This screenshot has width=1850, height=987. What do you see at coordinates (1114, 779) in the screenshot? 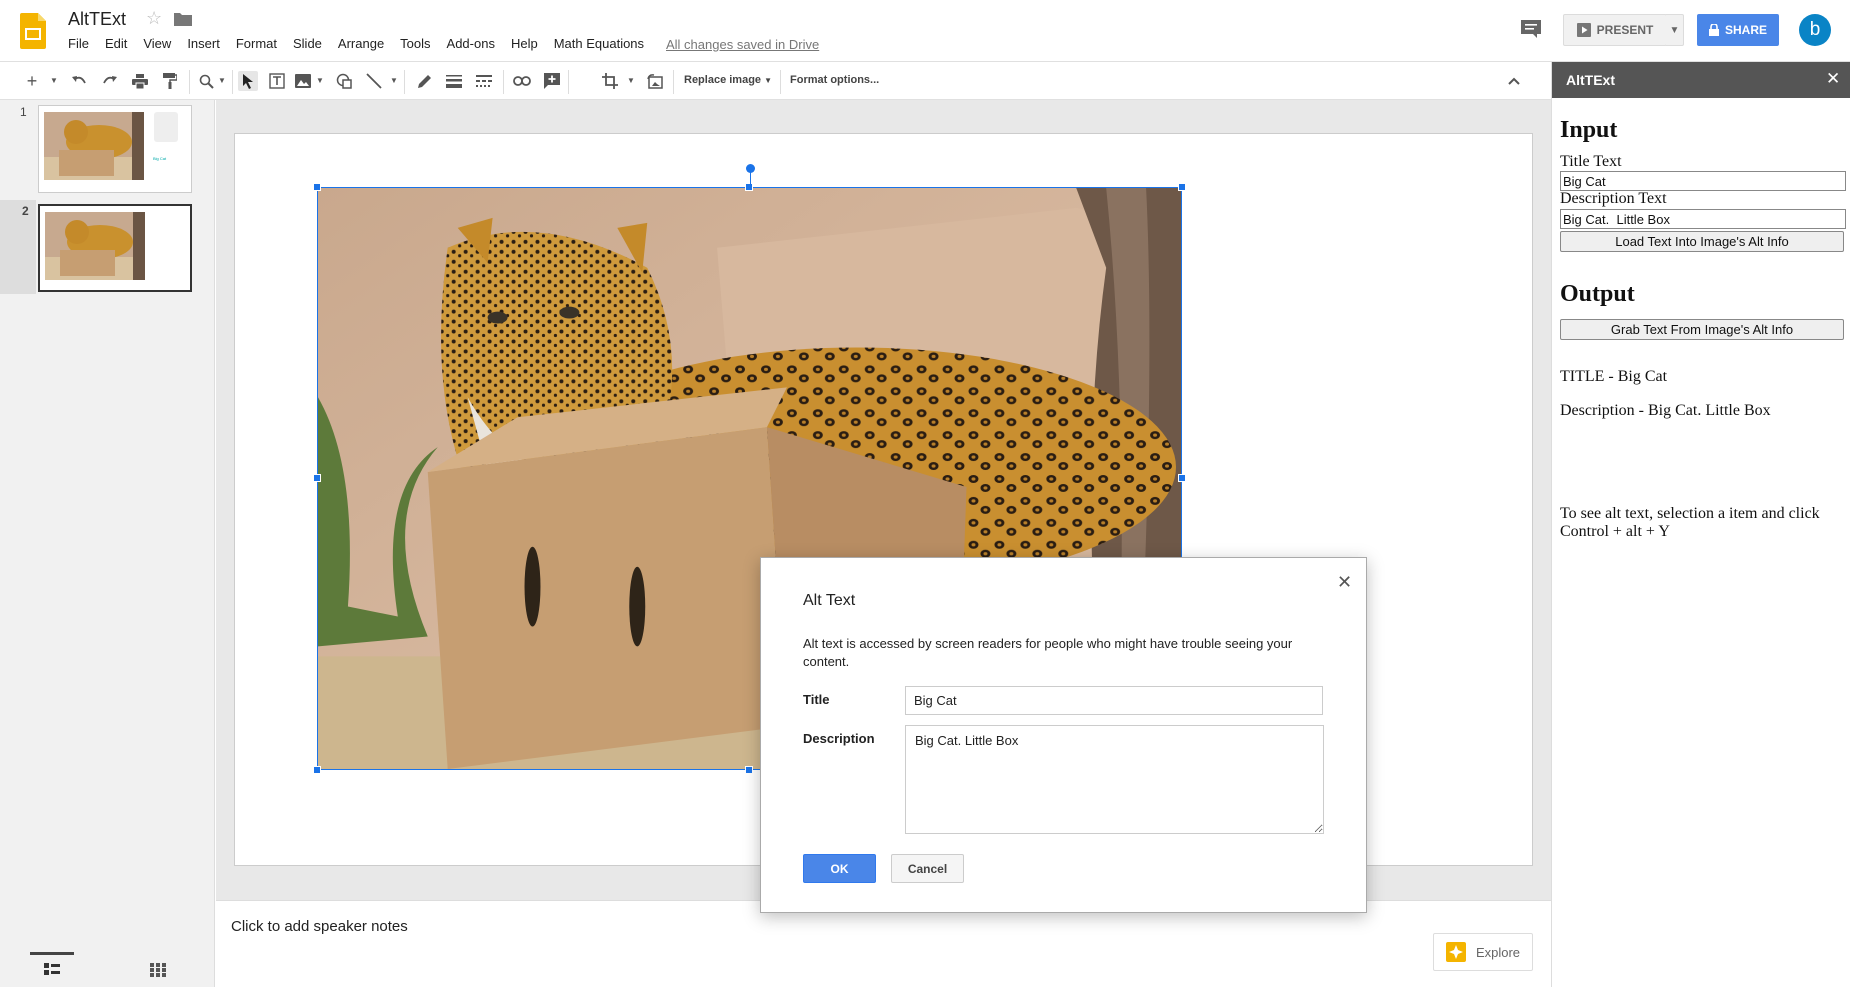
I see `description-textarea: Big Cat. Little Box` at bounding box center [1114, 779].